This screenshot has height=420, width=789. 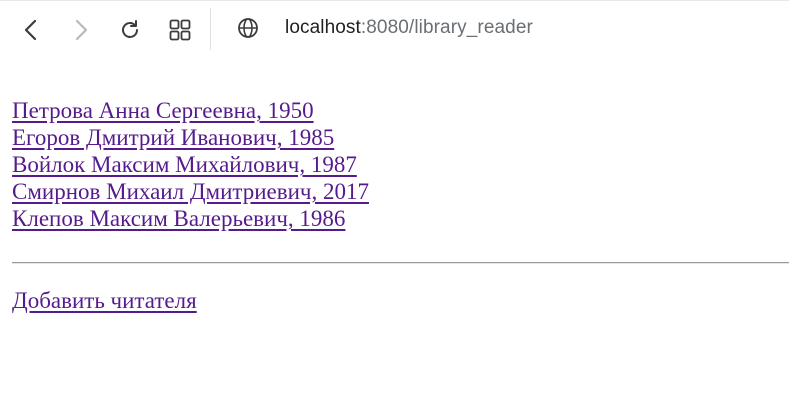 I want to click on add-reader-link: Добавить читателя, so click(x=104, y=300).